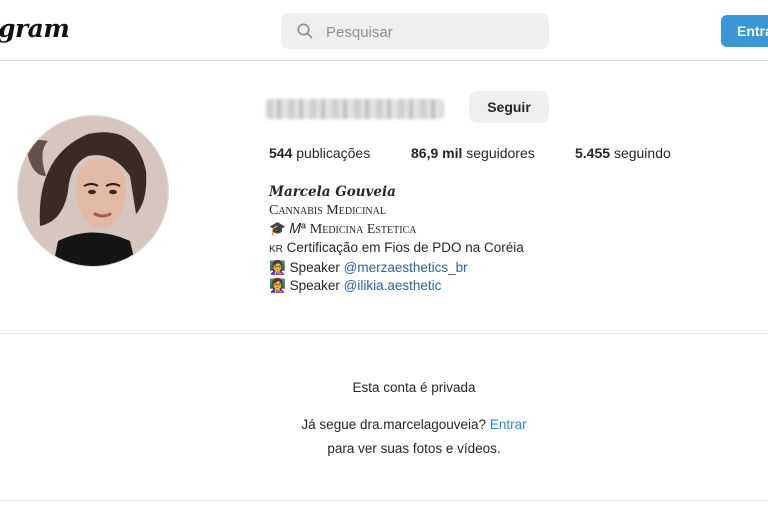  I want to click on private-account-question: Já segue dra.marcelagouveia? Entrar, so click(384, 424).